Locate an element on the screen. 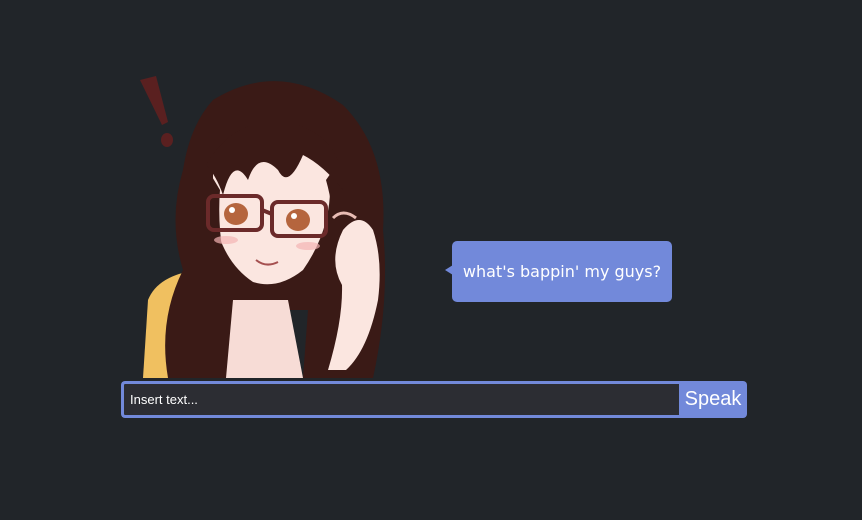 This screenshot has height=520, width=862. message-input is located at coordinates (400, 399).